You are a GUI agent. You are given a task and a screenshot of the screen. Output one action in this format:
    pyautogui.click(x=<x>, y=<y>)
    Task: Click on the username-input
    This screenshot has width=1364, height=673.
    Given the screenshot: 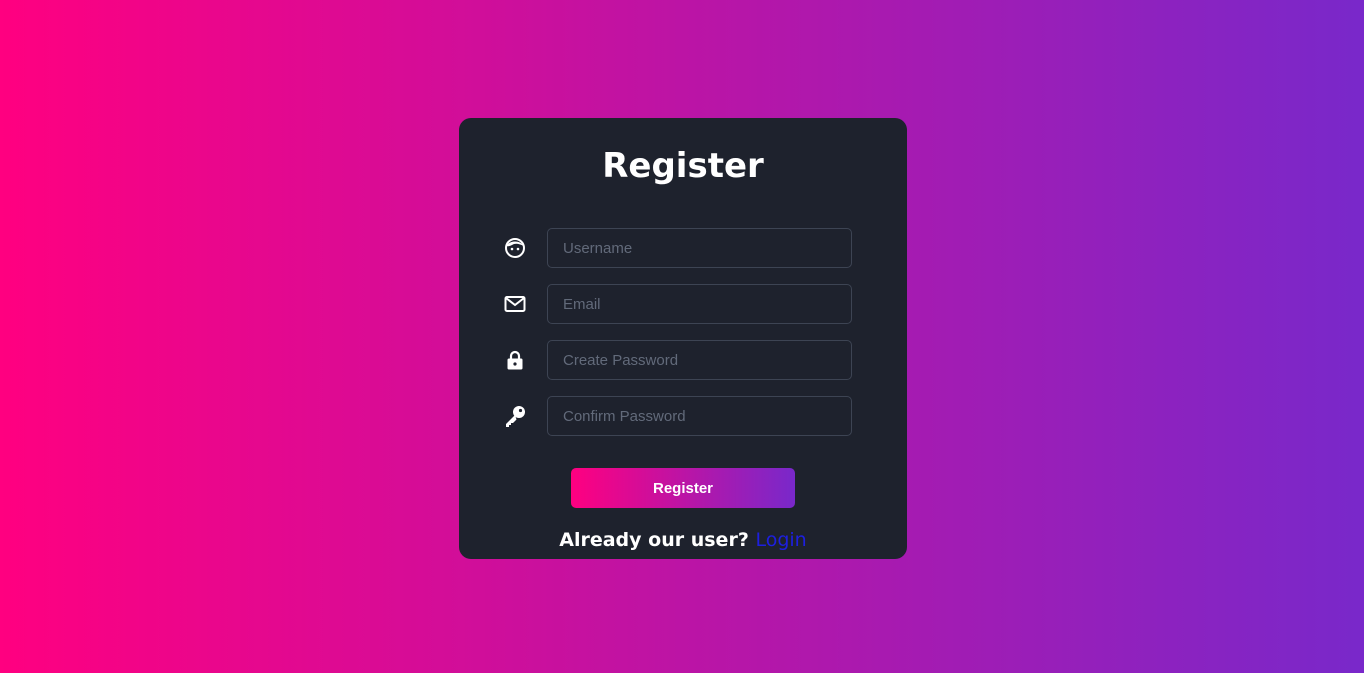 What is the action you would take?
    pyautogui.click(x=699, y=248)
    